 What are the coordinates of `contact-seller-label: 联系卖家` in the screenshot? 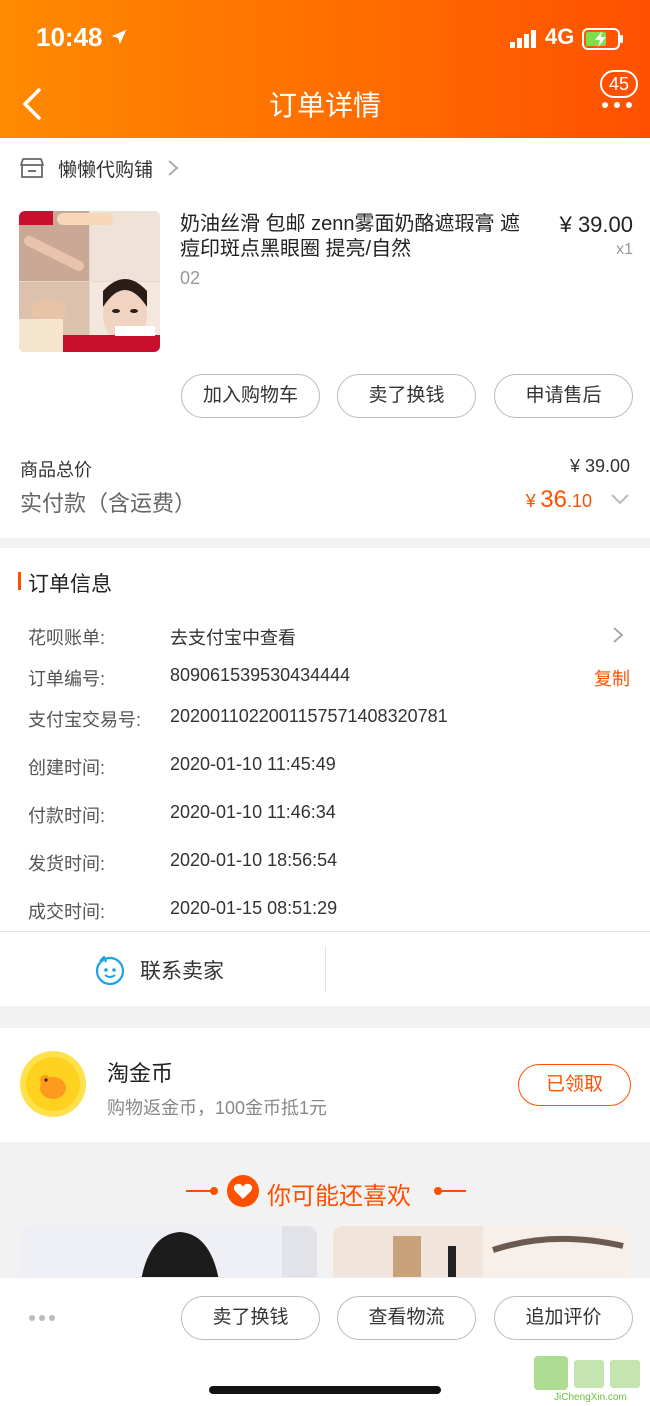 It's located at (182, 971).